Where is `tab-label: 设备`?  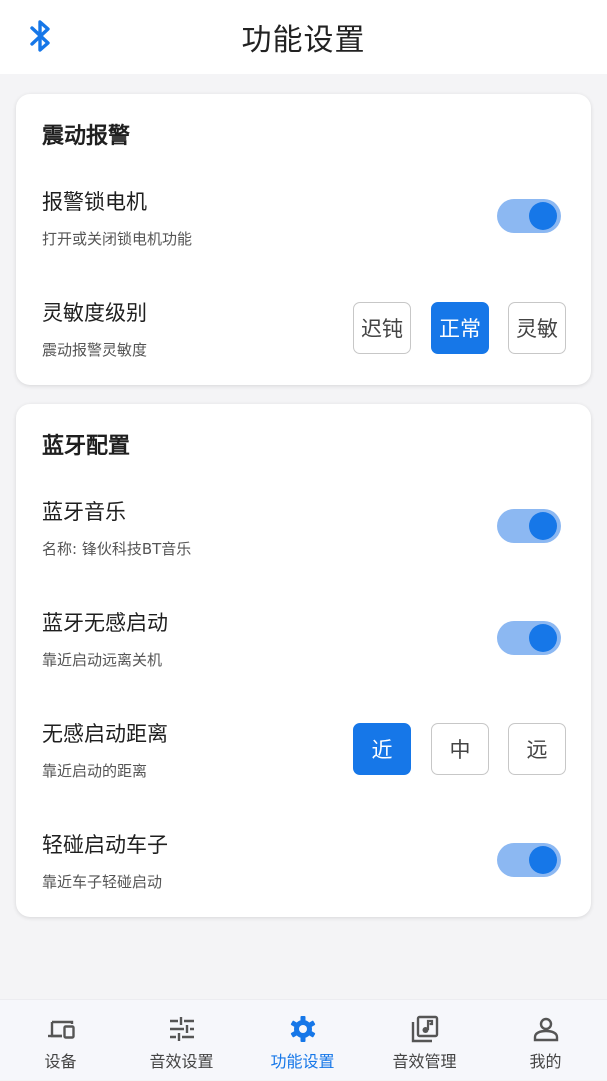
tab-label: 设备 is located at coordinates (60, 1061).